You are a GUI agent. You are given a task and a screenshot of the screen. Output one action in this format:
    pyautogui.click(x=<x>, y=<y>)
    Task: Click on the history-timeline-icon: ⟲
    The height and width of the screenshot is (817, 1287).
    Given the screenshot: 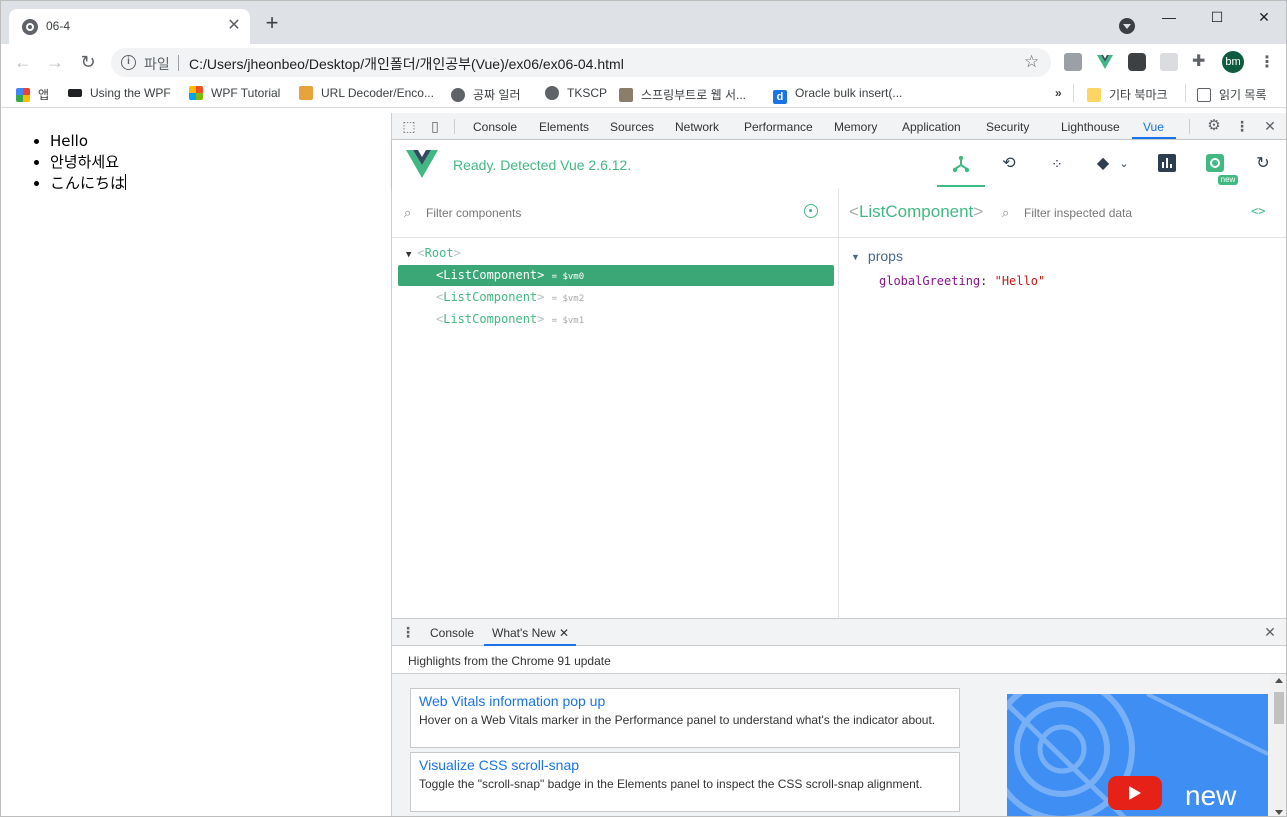 What is the action you would take?
    pyautogui.click(x=1009, y=164)
    